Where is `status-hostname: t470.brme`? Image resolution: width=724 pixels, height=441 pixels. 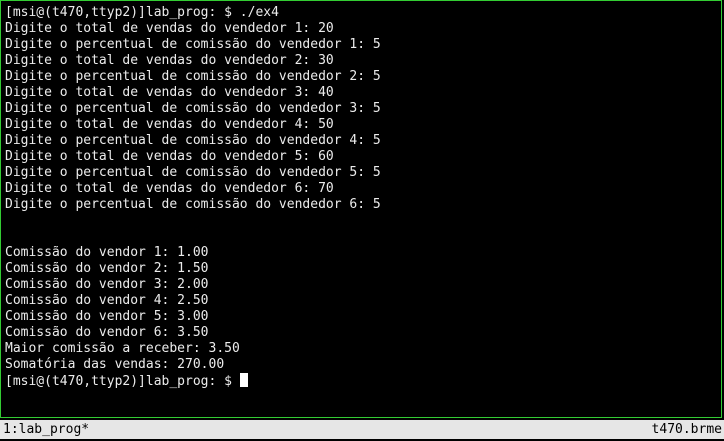 status-hostname: t470.brme is located at coordinates (686, 429).